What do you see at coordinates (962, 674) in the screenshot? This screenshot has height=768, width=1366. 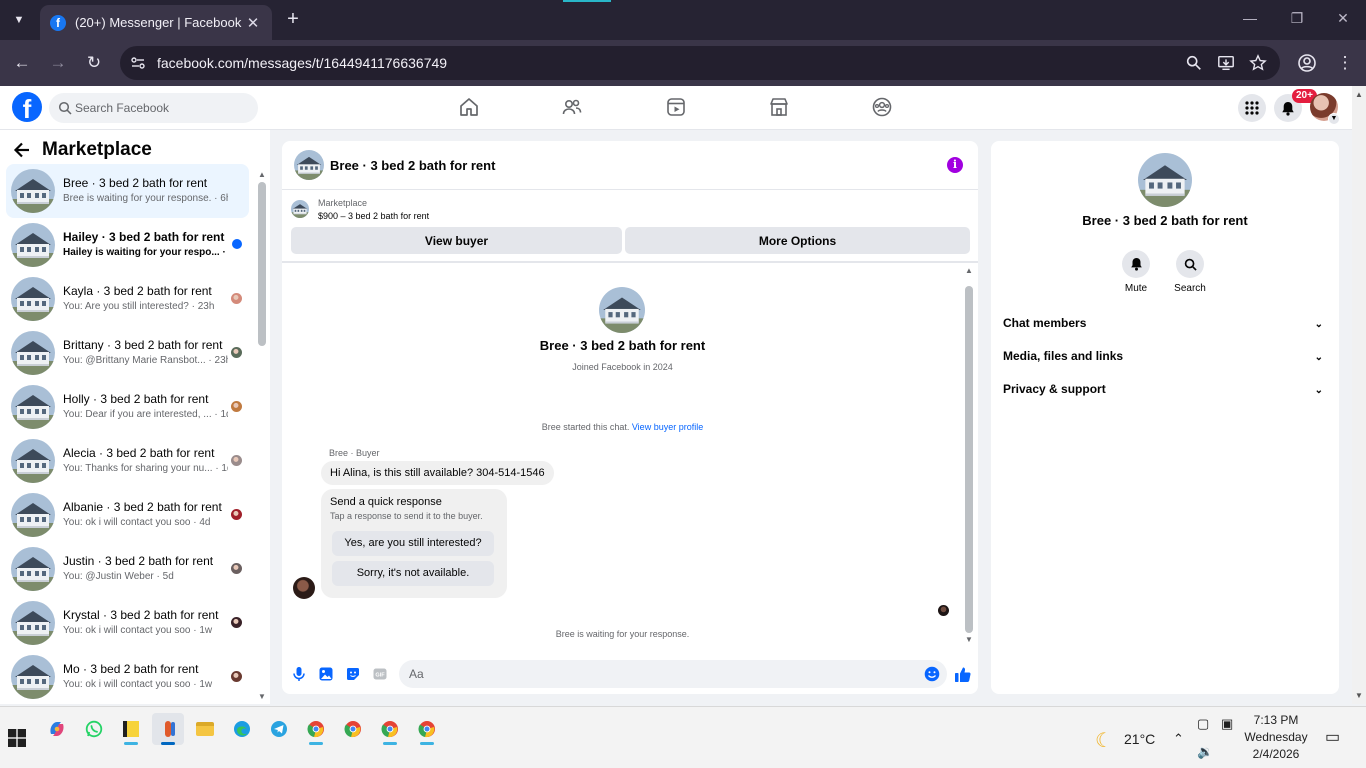 I see `thumbs-up-icon` at bounding box center [962, 674].